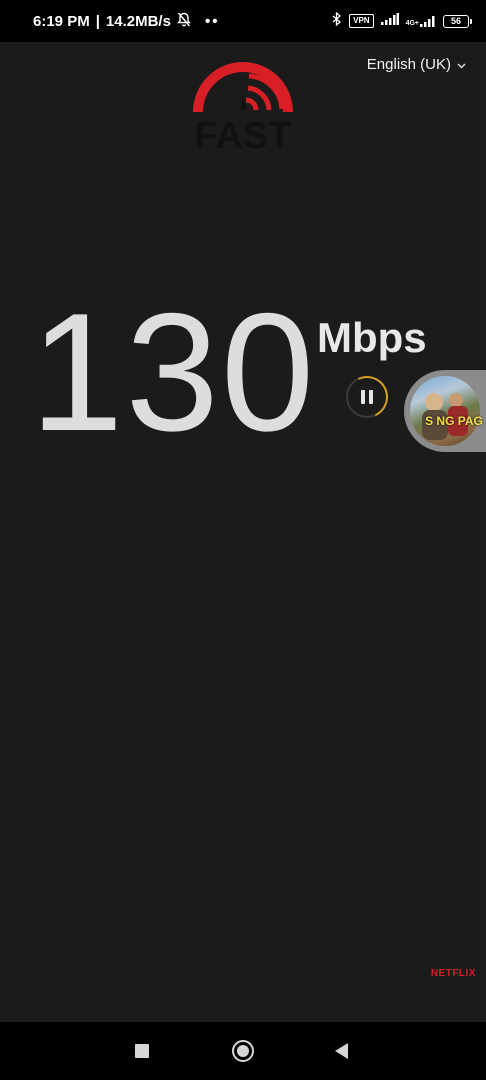  I want to click on speed-value: 130, so click(173, 372).